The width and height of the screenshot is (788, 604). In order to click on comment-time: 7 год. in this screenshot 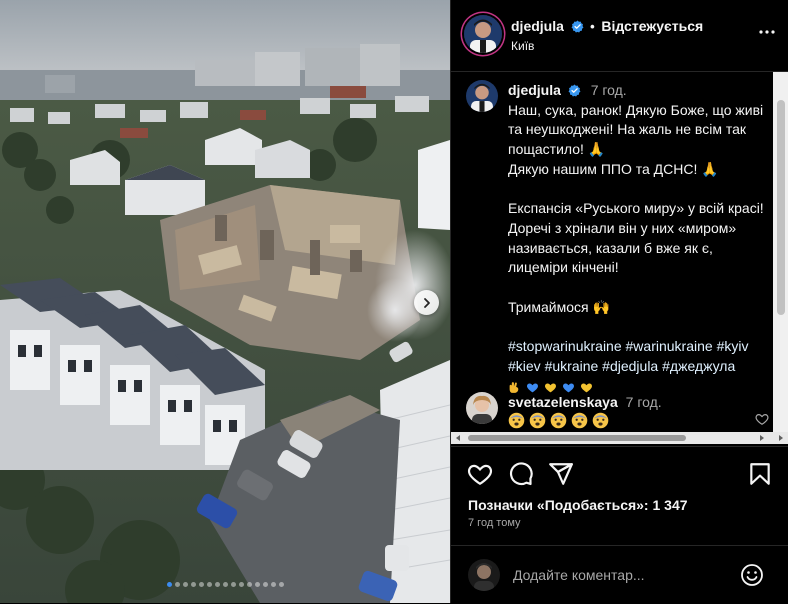, I will do `click(643, 402)`.